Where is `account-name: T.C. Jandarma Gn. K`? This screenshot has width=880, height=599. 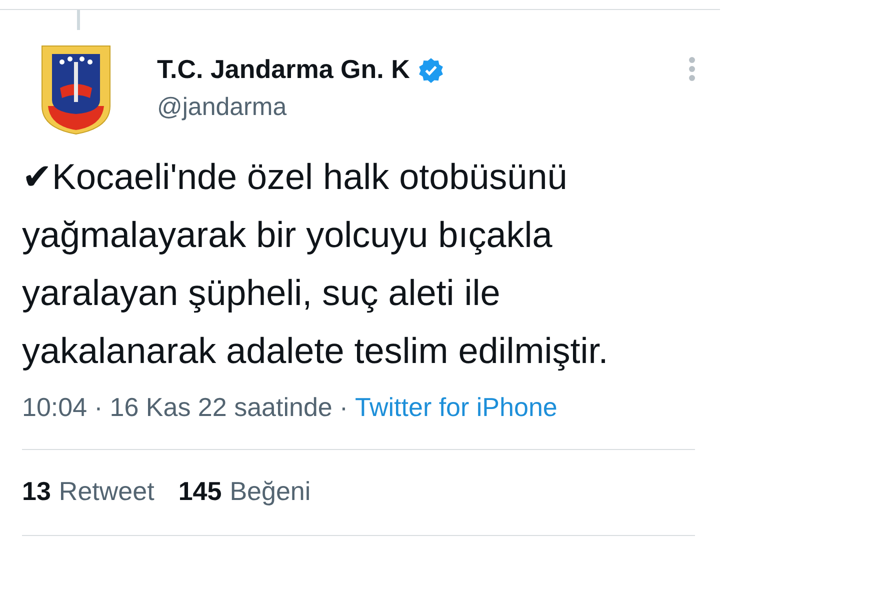 account-name: T.C. Jandarma Gn. K is located at coordinates (283, 69).